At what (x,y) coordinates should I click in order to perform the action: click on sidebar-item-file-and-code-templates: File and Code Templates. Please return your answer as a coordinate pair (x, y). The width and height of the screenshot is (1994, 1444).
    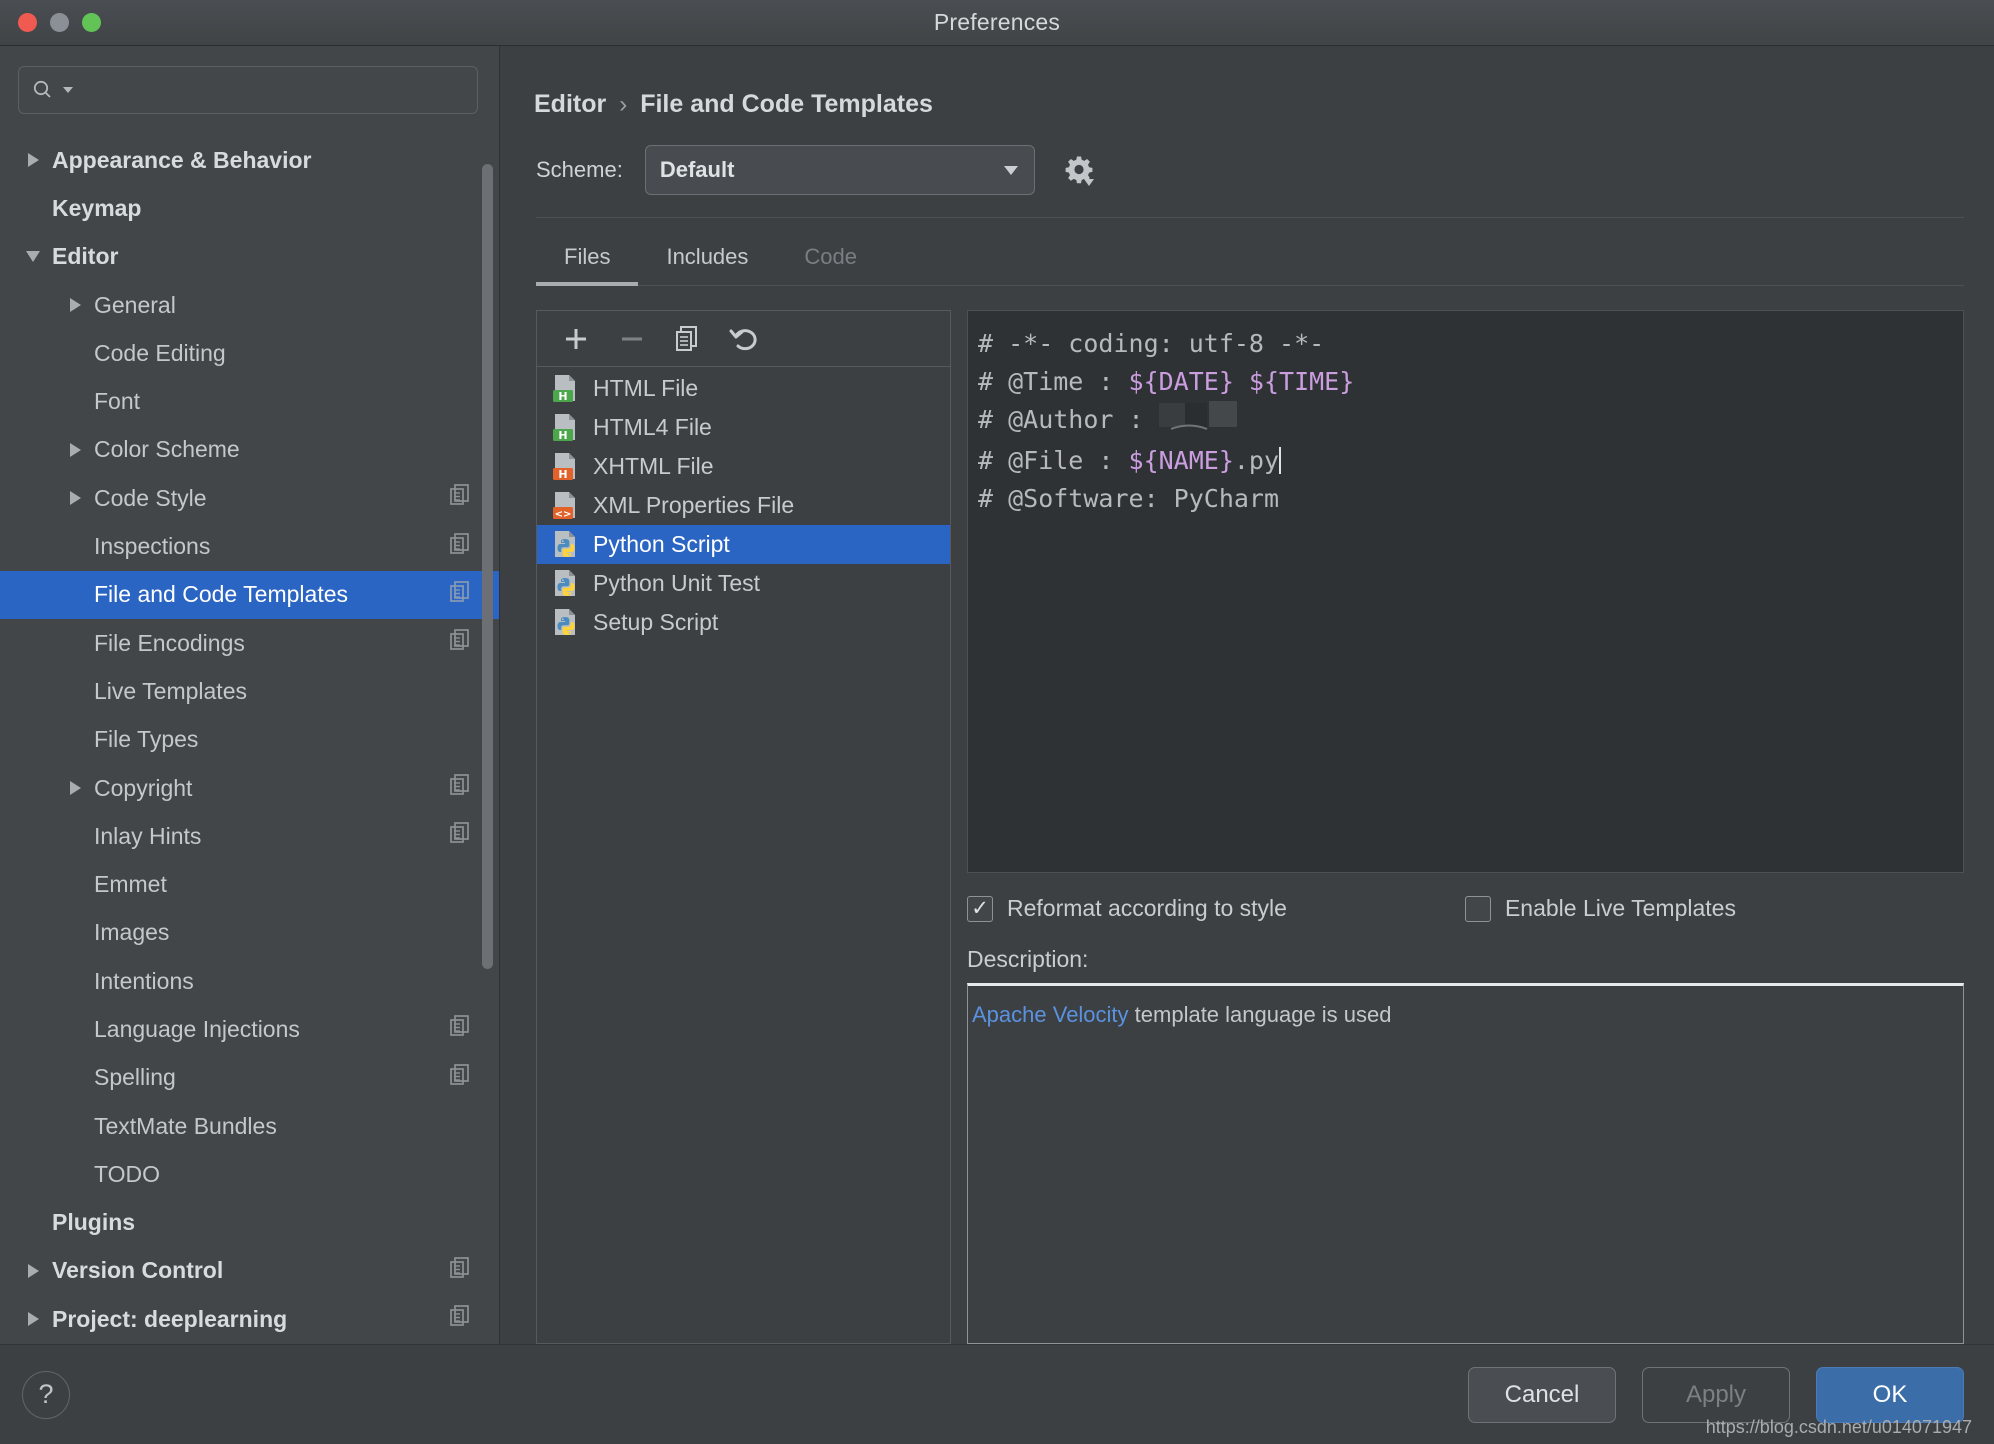
    Looking at the image, I should click on (249, 594).